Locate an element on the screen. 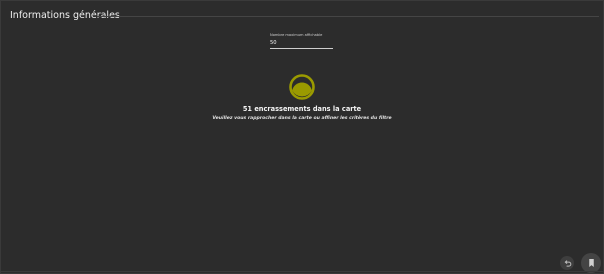 This screenshot has height=274, width=604. panel-header: Informations générales is located at coordinates (302, 15).